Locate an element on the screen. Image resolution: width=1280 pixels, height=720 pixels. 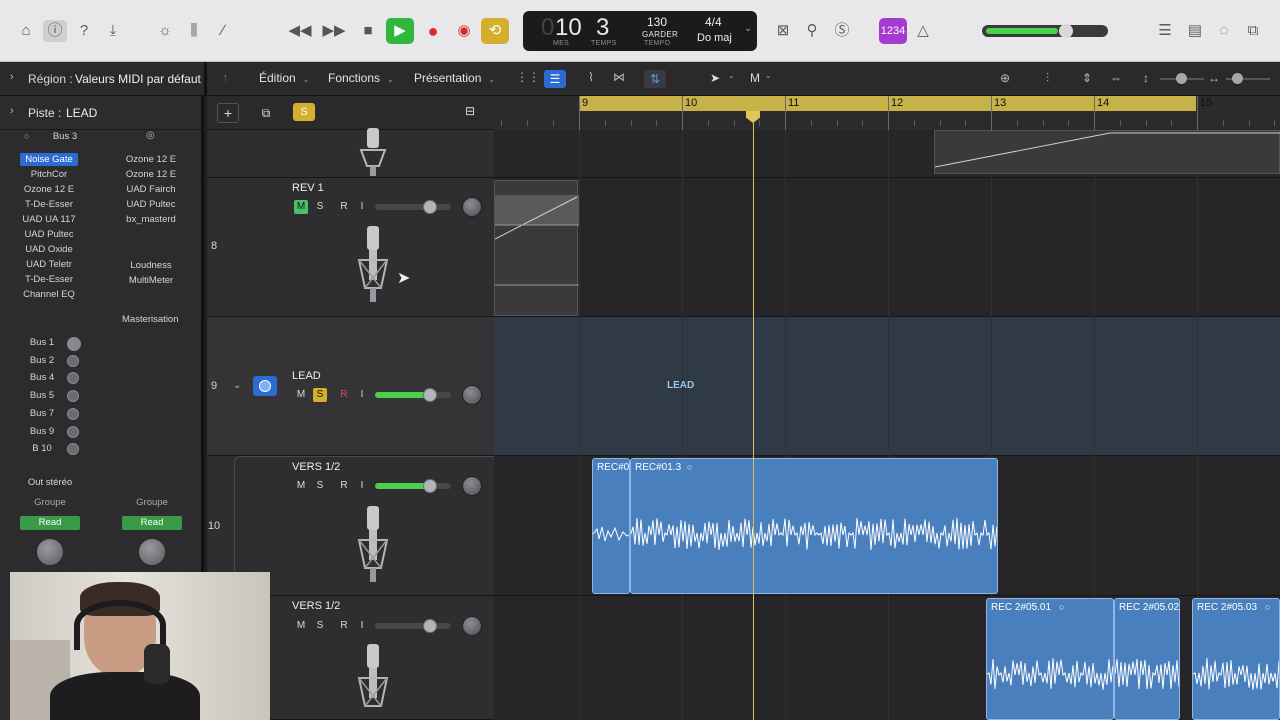
waveform-zoom-icon: ⫶ is located at coordinates (1047, 78).